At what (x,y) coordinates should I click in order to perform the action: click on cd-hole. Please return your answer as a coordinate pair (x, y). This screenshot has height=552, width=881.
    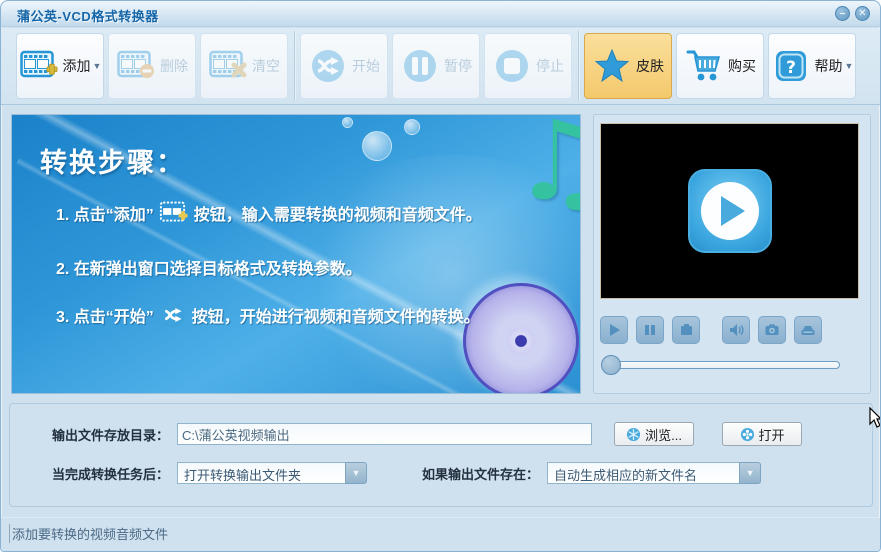
    Looking at the image, I should click on (521, 341).